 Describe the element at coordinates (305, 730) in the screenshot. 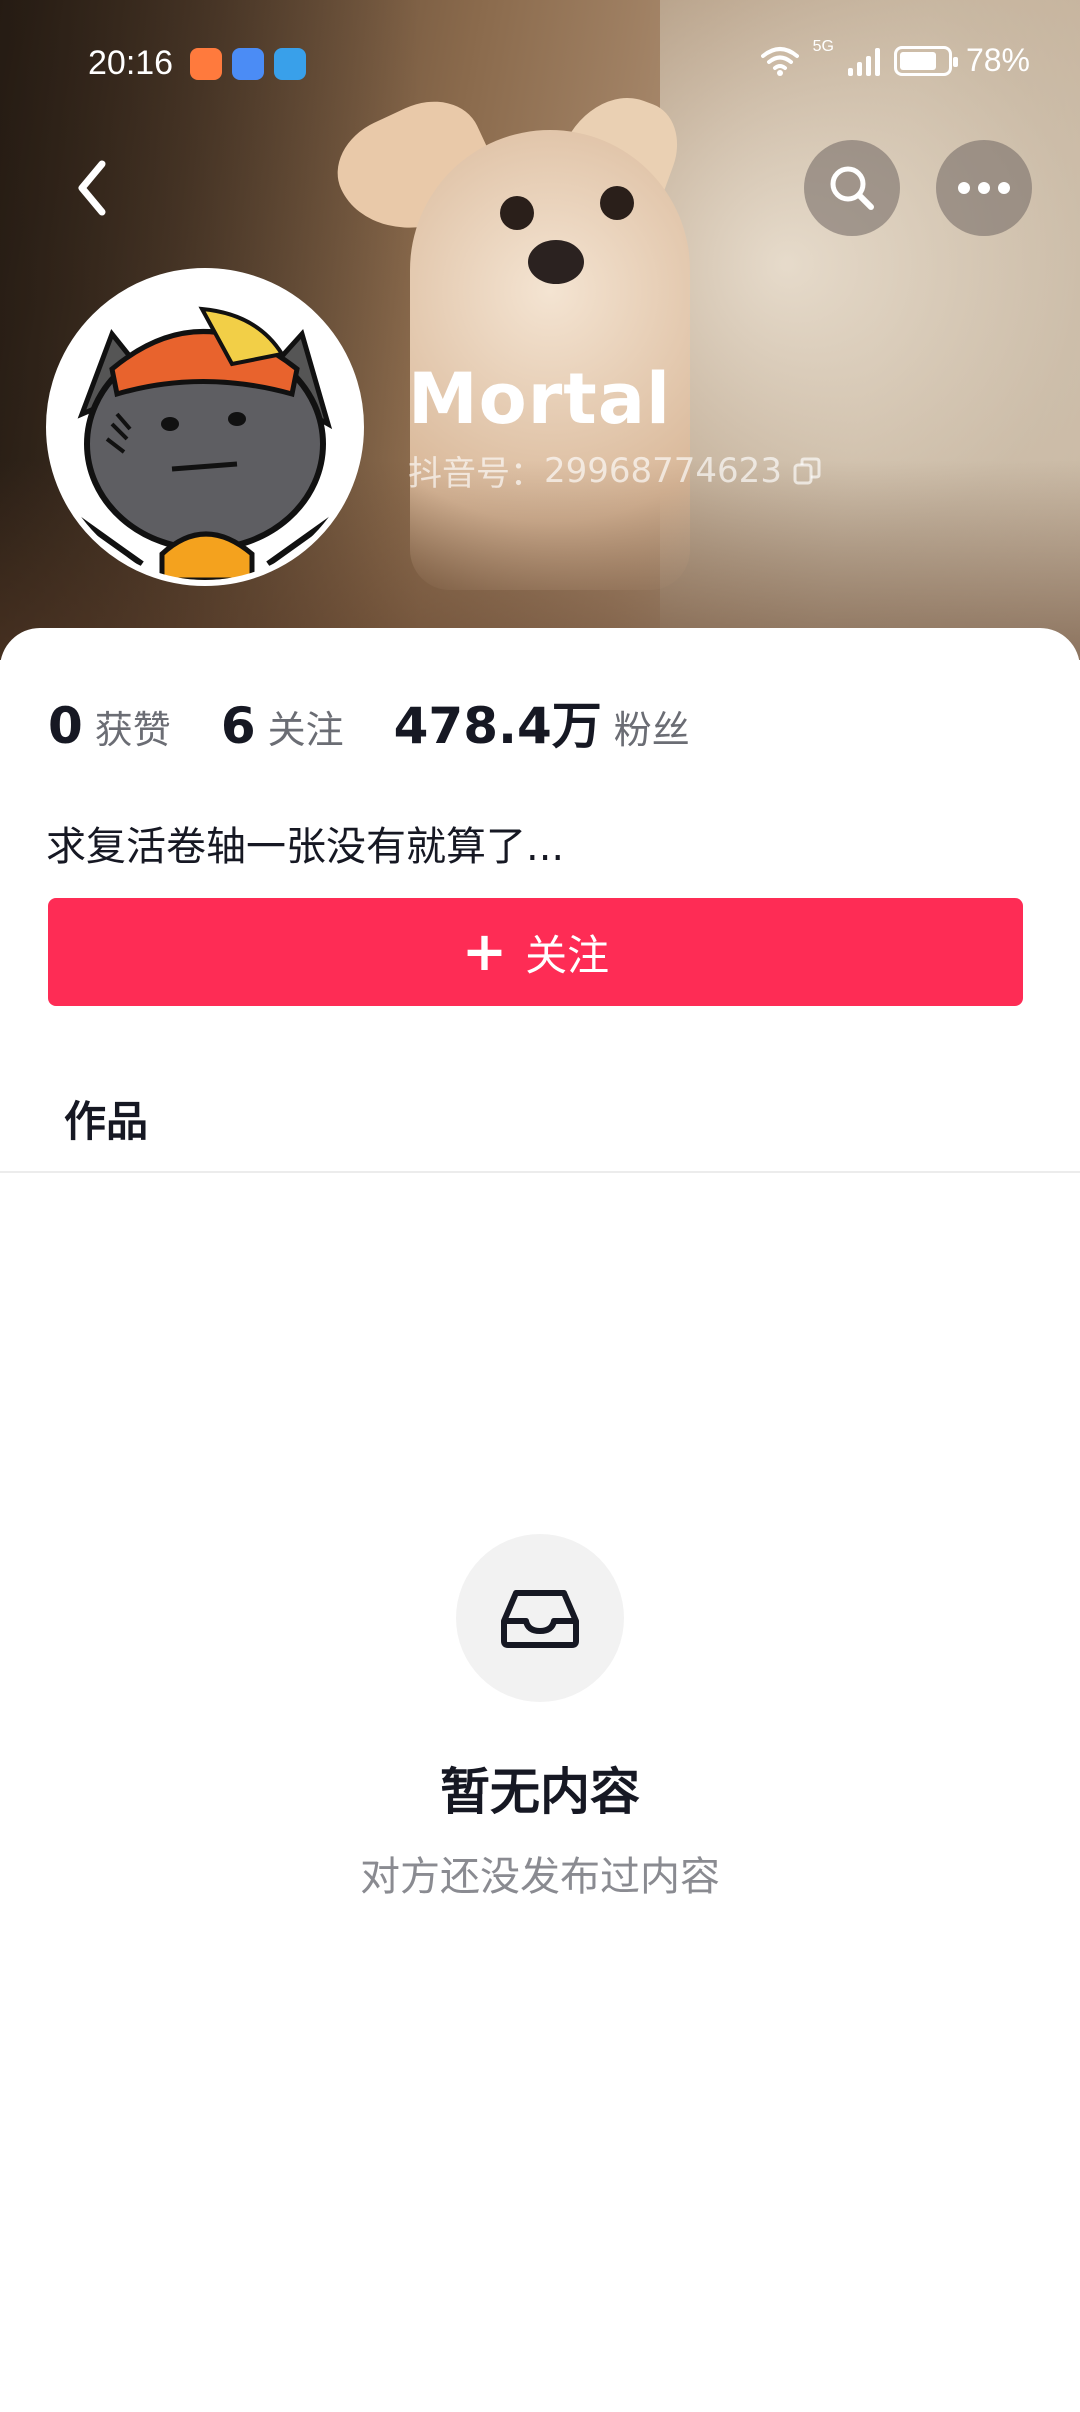

I see `stat-following-label: 关注` at that location.